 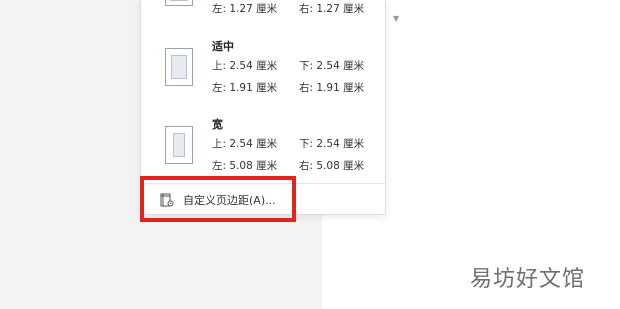 I want to click on margin-preset-narrow: 左: 1.27 厘米 右: 1.27 厘米, so click(x=263, y=11).